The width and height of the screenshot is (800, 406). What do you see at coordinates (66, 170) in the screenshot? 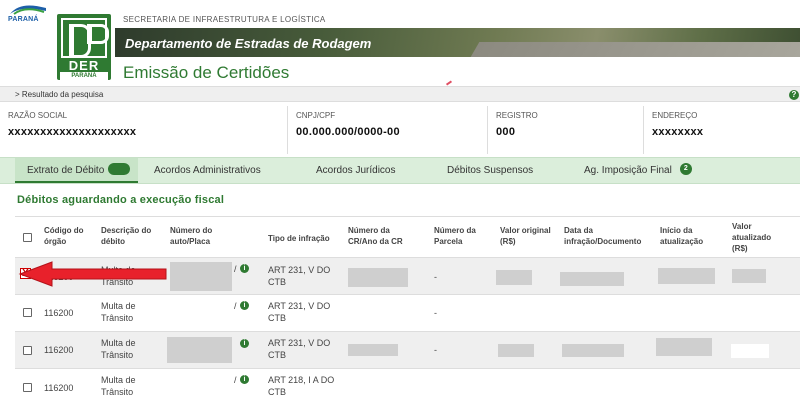
I see `tab-label: Extrato de Débito` at bounding box center [66, 170].